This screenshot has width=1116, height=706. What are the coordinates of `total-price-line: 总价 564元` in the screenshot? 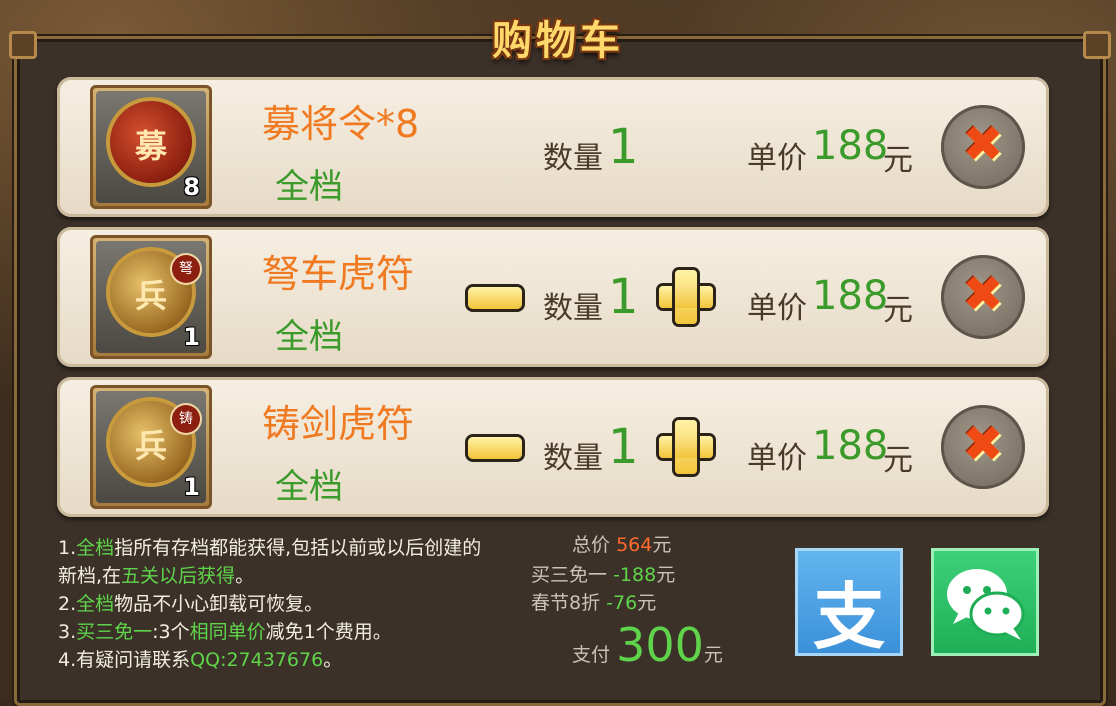 It's located at (622, 545).